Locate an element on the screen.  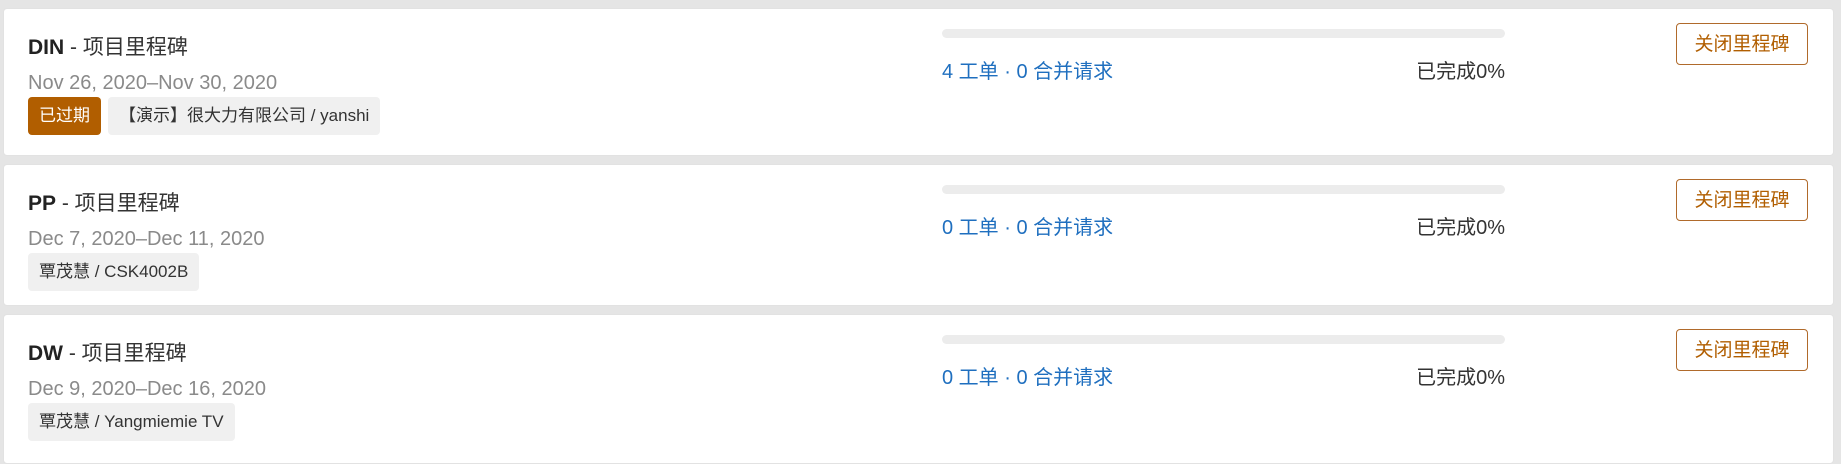
milestone-title: DW - 项目里程碑 is located at coordinates (107, 352).